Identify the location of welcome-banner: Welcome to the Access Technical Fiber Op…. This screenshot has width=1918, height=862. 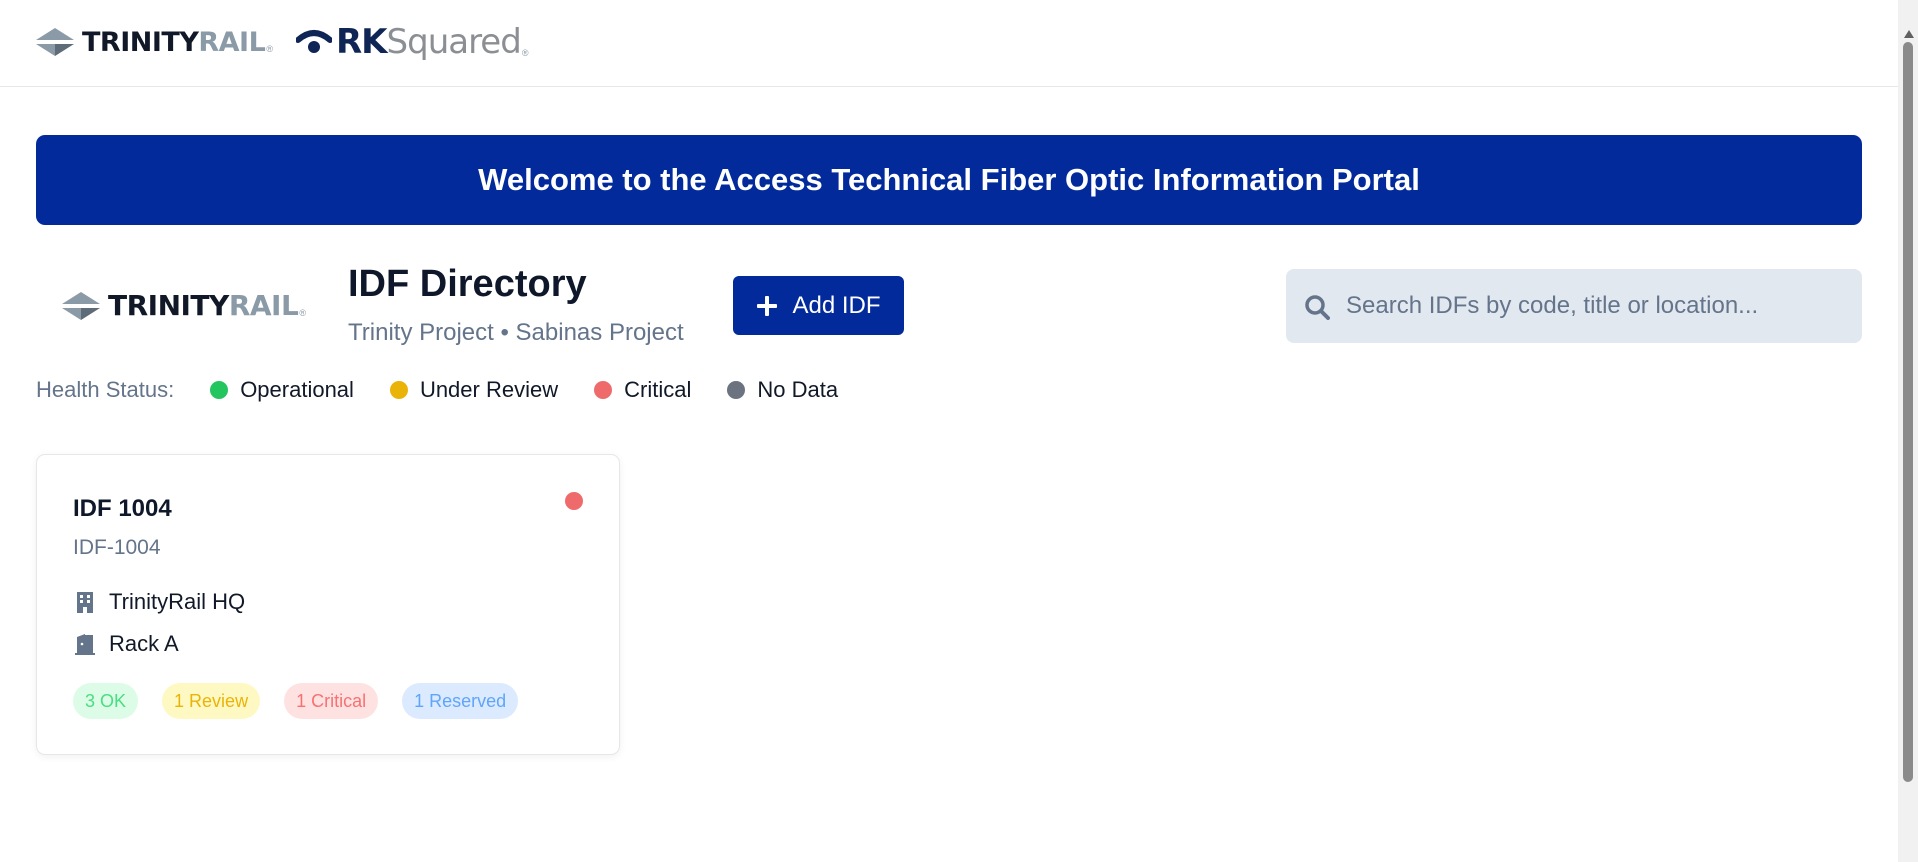
(949, 180).